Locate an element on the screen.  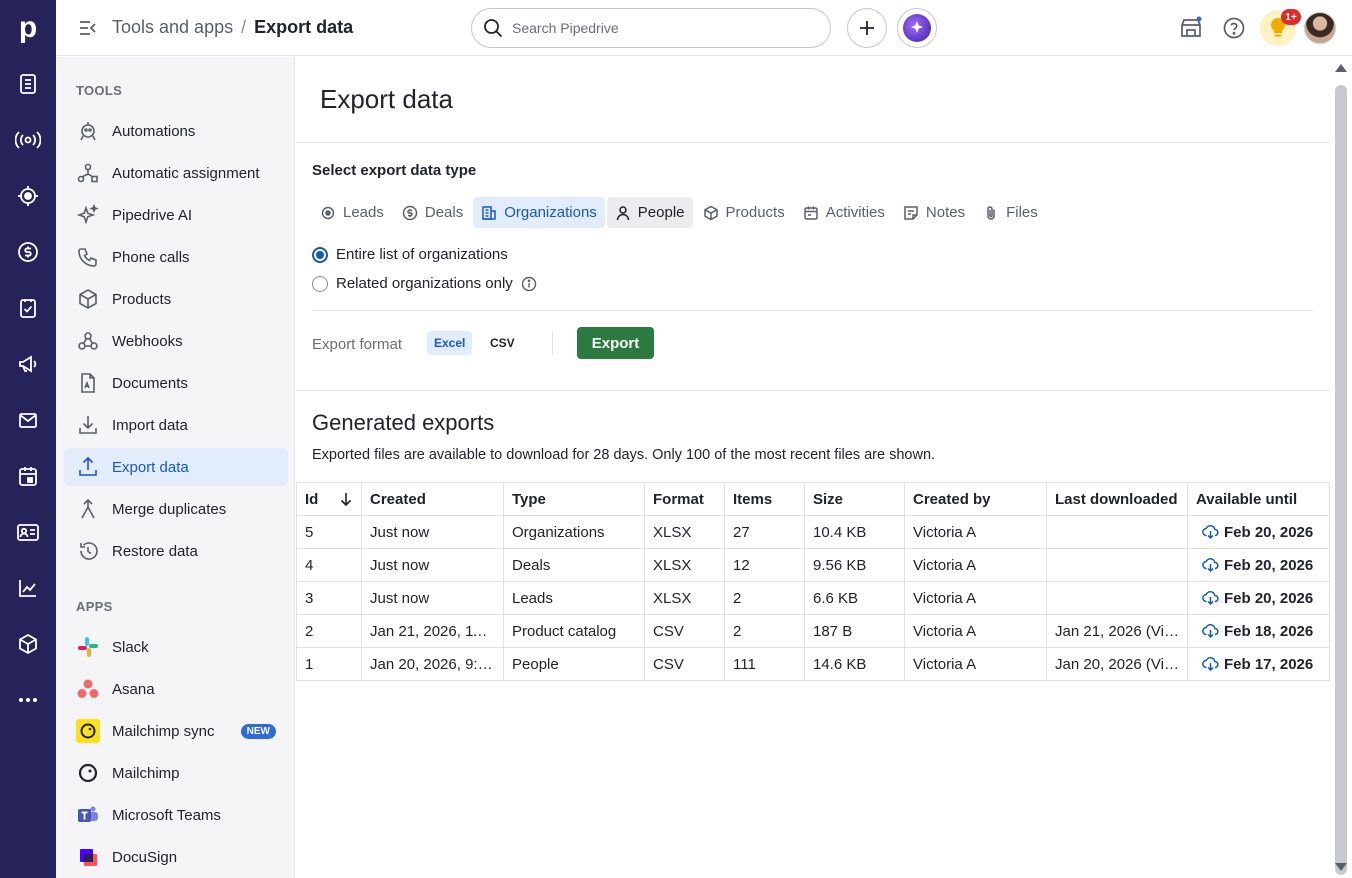
sidebar-item-phone-calls: Phone calls is located at coordinates (176, 257).